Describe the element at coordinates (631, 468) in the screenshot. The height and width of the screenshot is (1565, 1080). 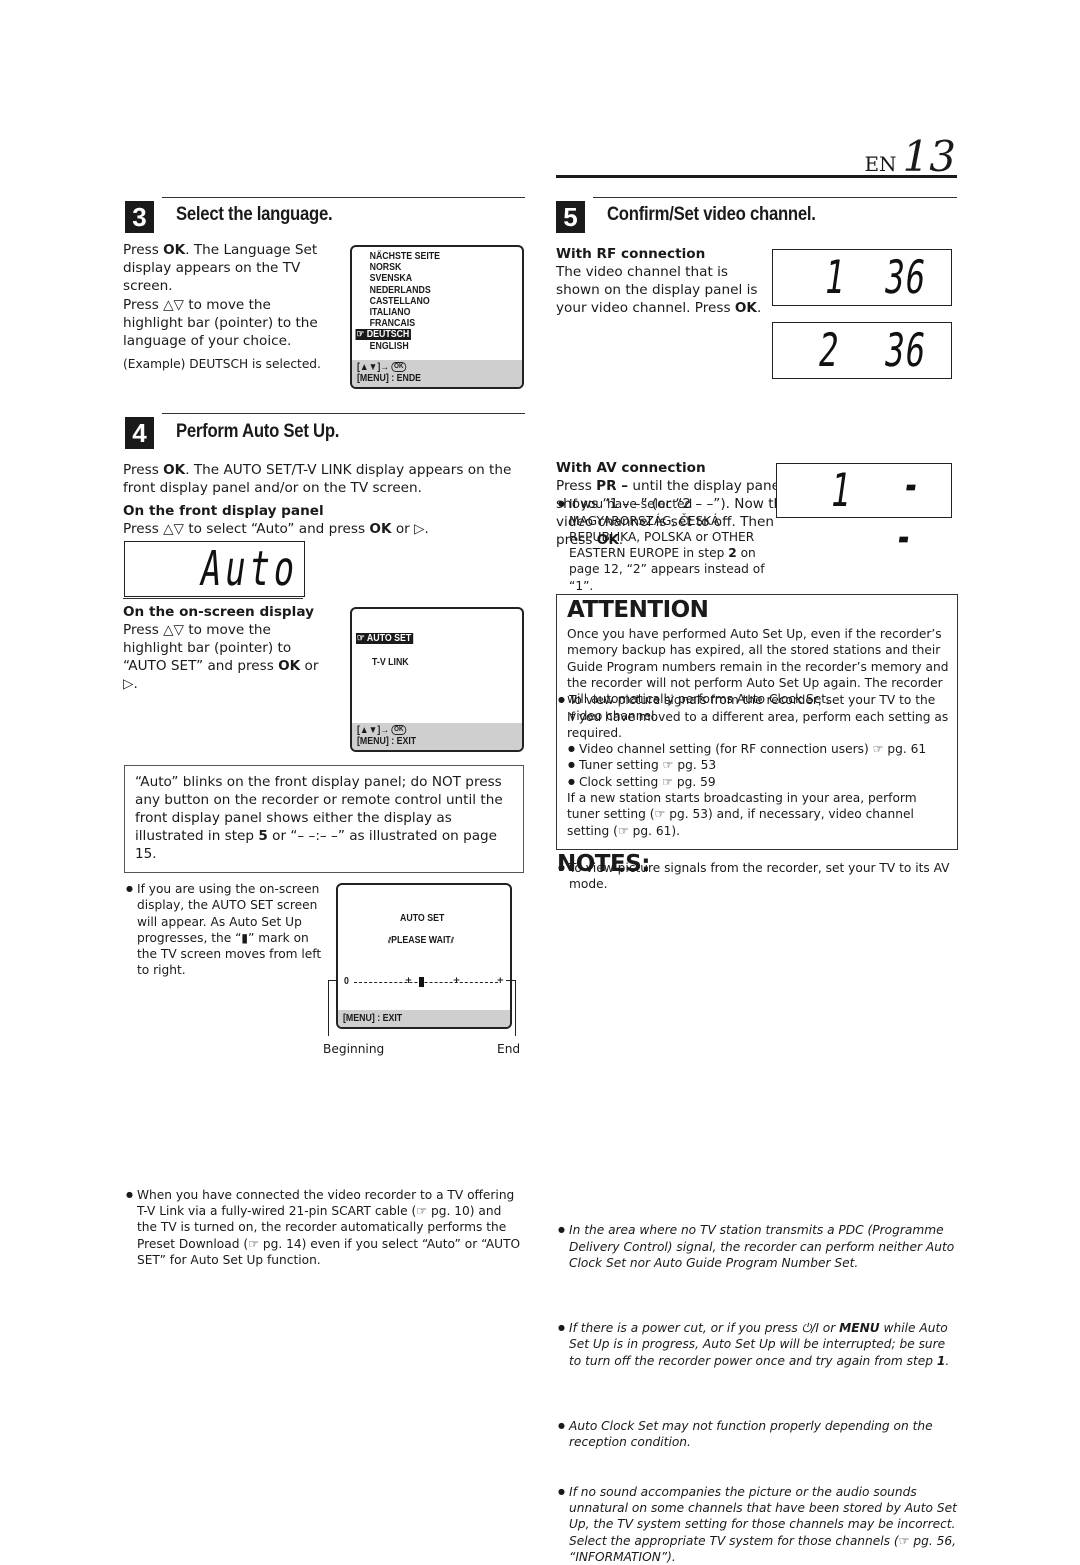
I see `av-heading: With AV connection` at that location.